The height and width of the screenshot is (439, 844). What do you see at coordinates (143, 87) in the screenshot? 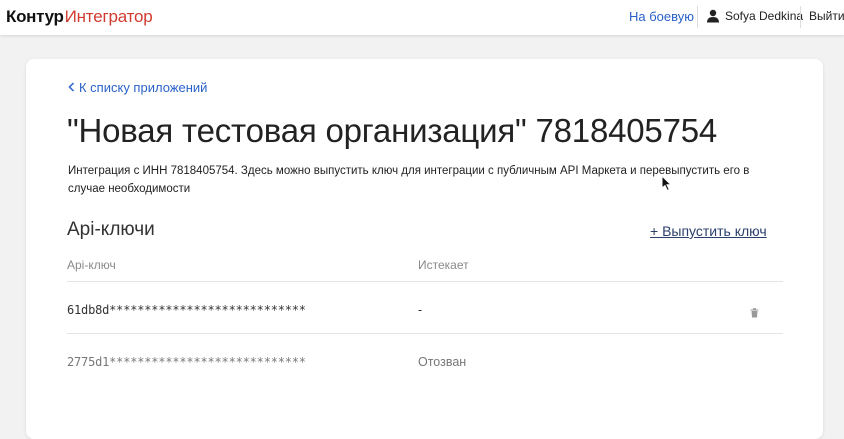
I see `back-link-label: К списку приложений` at bounding box center [143, 87].